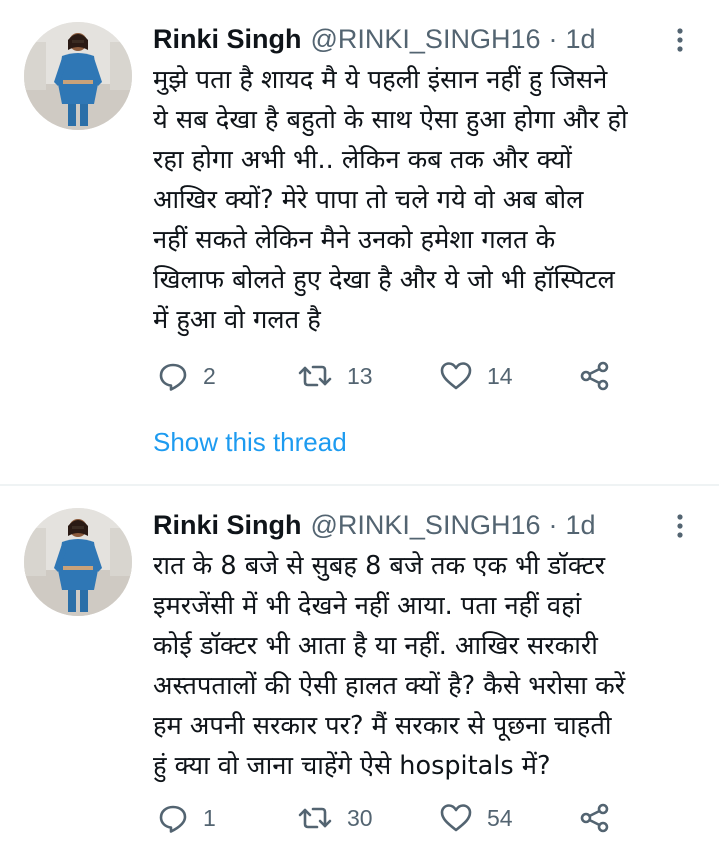 This screenshot has height=866, width=719. What do you see at coordinates (250, 442) in the screenshot?
I see `show-thread-link: Show this thread` at bounding box center [250, 442].